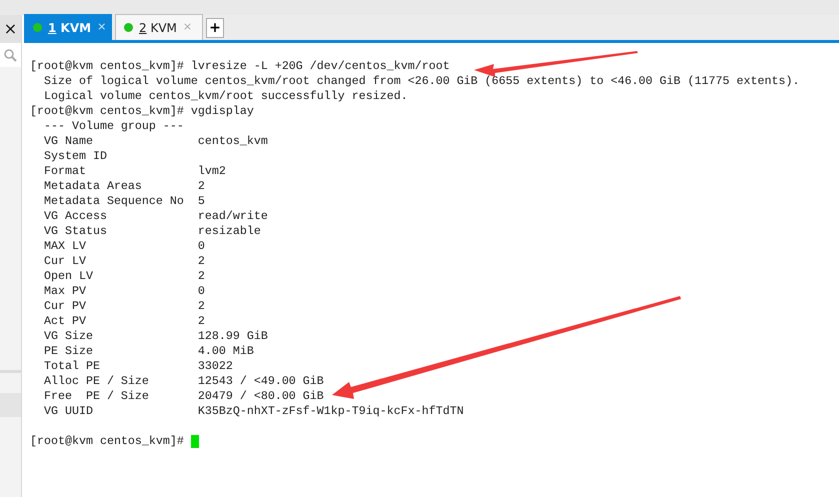 The width and height of the screenshot is (839, 497). I want to click on terminal-tab: 2 KVM ×, so click(159, 27).